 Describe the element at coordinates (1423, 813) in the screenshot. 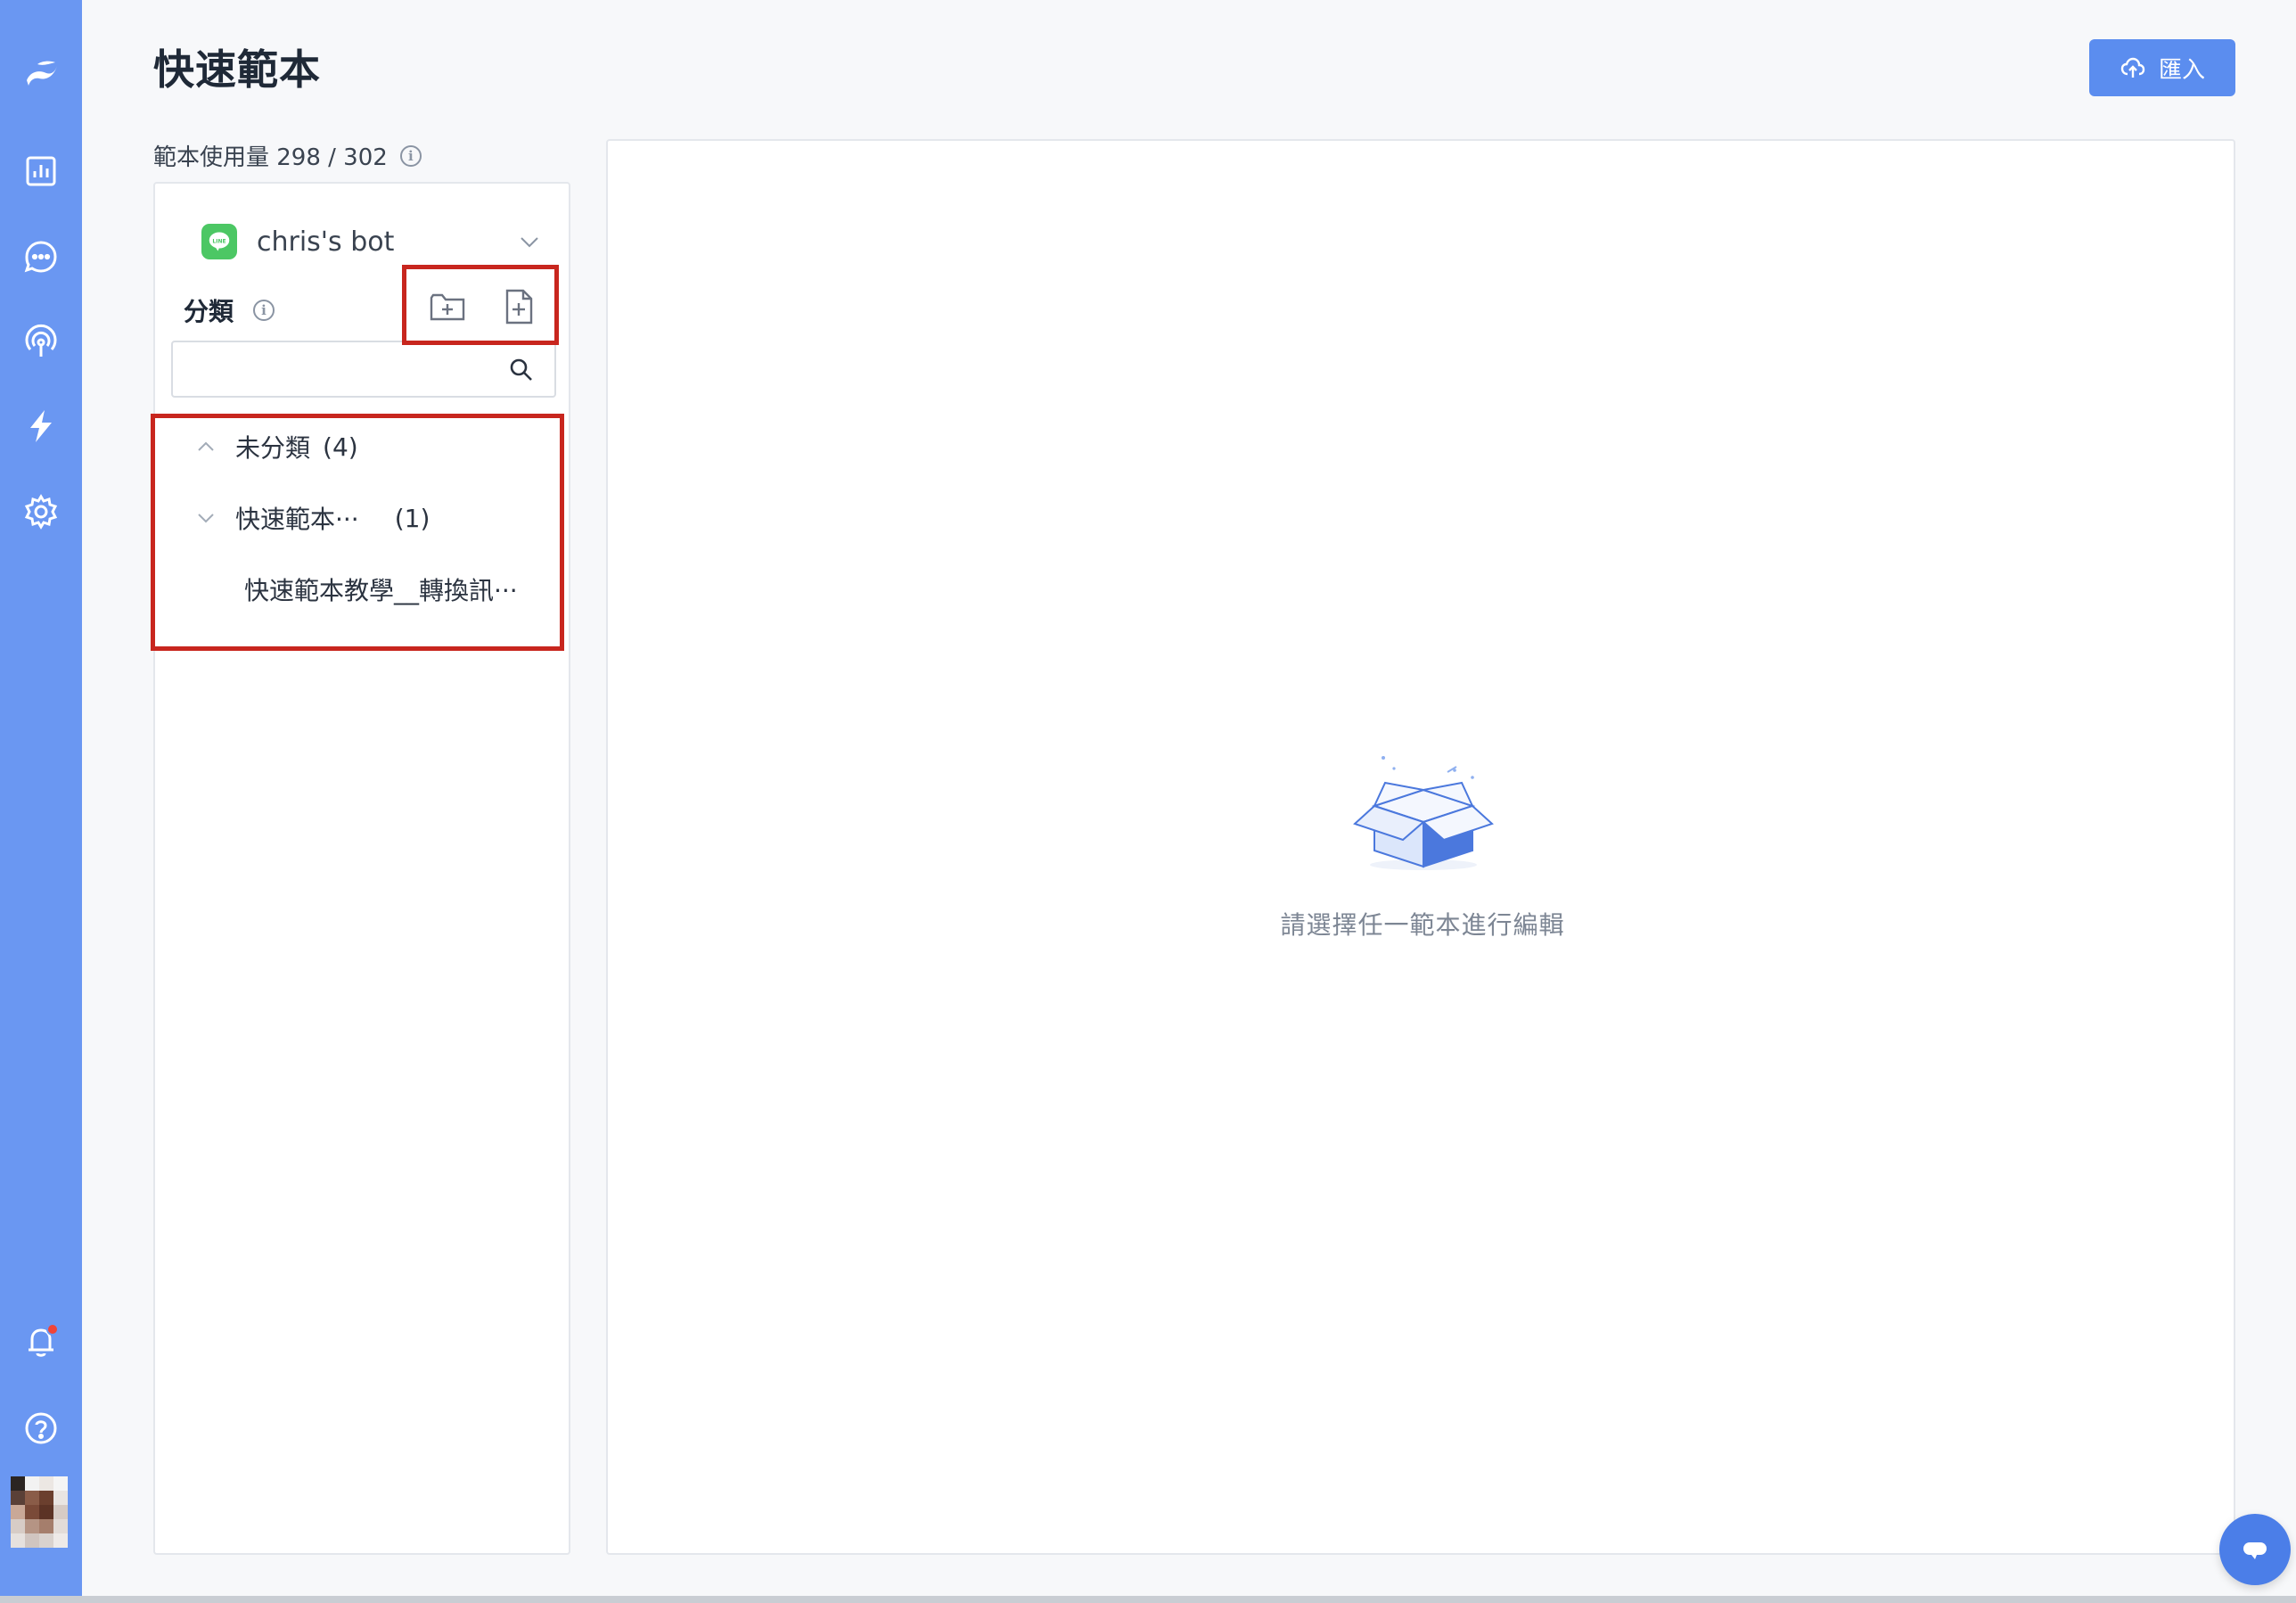

I see `empty-box-icon` at that location.